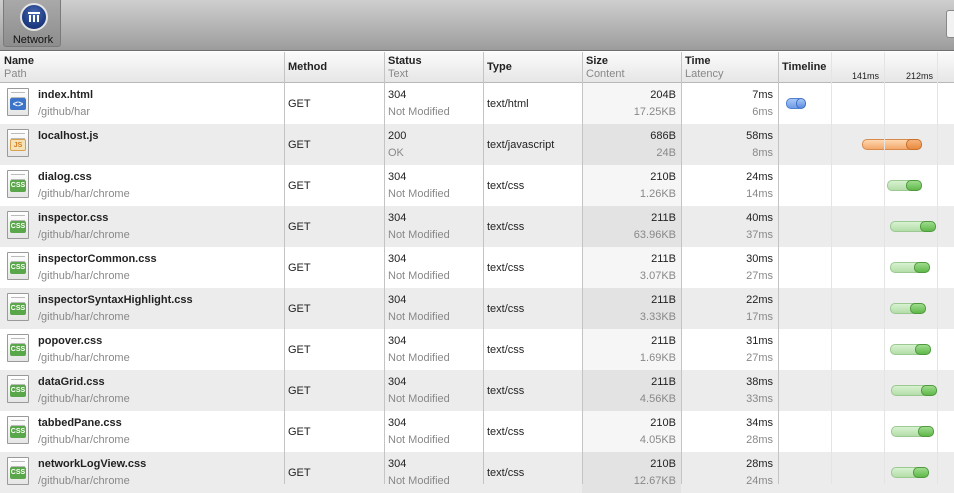 This screenshot has width=954, height=493. What do you see at coordinates (397, 136) in the screenshot?
I see `status-code: 200` at bounding box center [397, 136].